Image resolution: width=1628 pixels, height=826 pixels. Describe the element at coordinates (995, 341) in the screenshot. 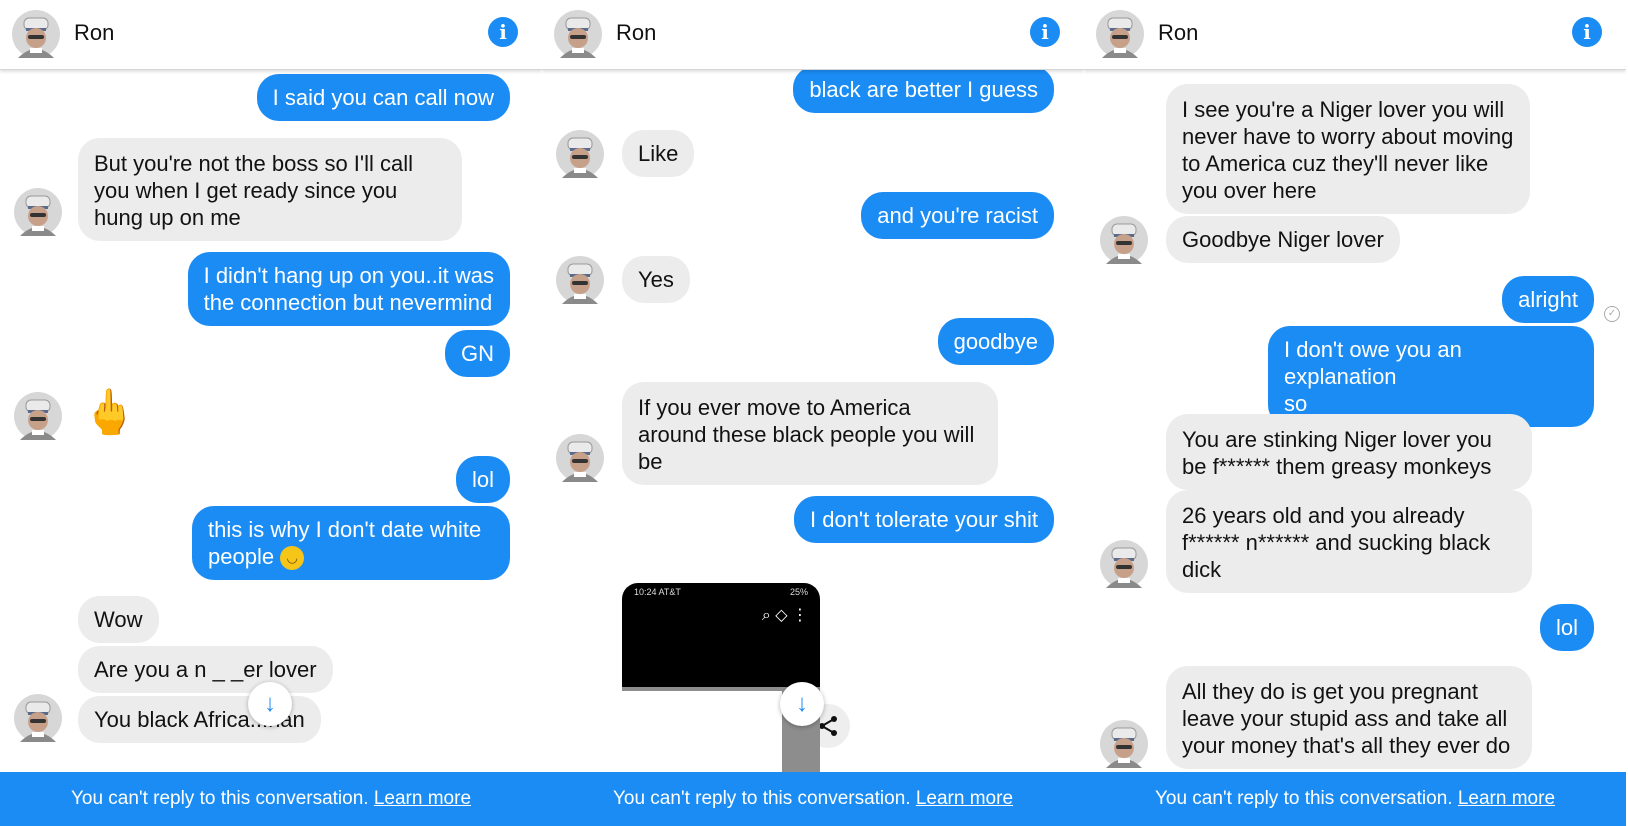

I see `message-outgoing: goodbye` at that location.